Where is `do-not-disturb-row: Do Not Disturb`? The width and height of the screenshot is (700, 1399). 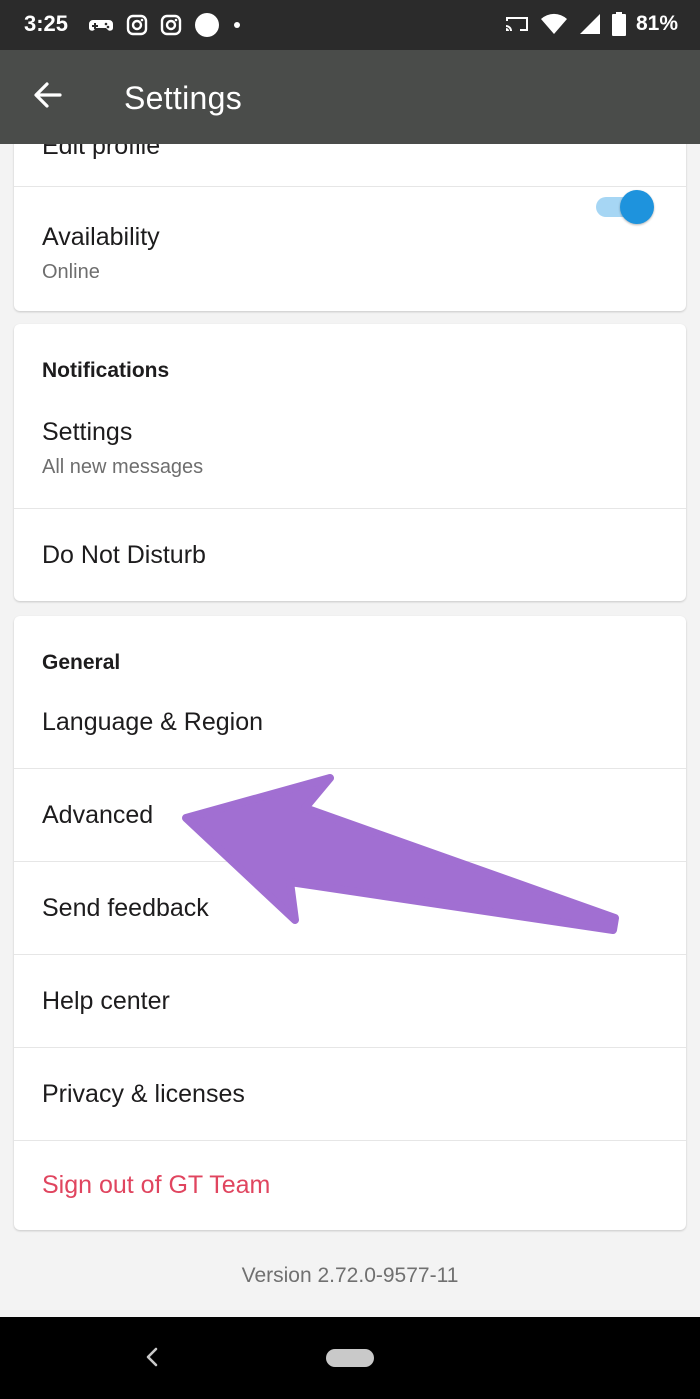
do-not-disturb-row: Do Not Disturb is located at coordinates (350, 555).